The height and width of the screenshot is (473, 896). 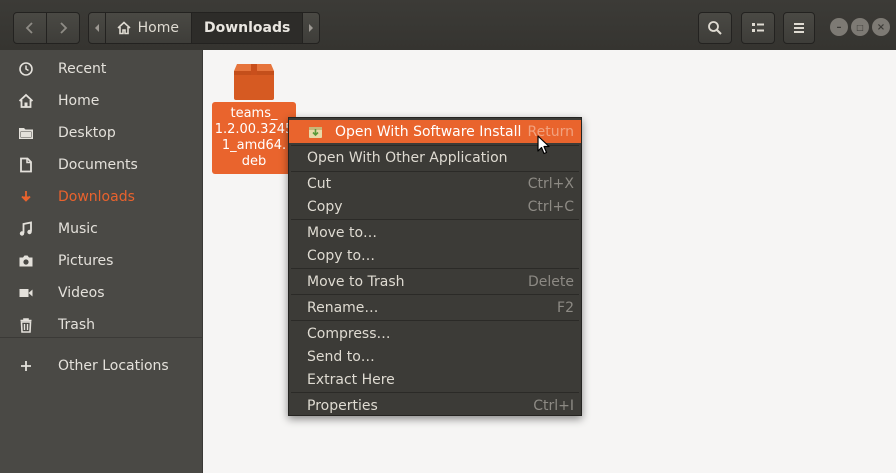 What do you see at coordinates (315, 132) in the screenshot?
I see `software-install-icon` at bounding box center [315, 132].